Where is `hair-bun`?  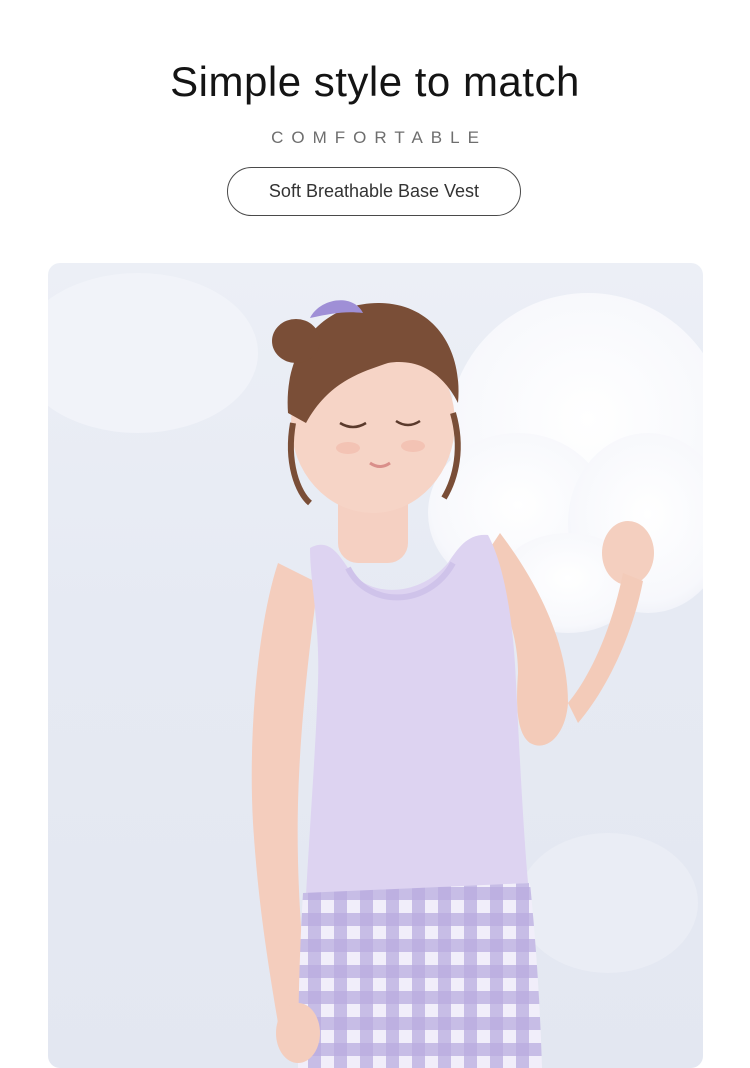 hair-bun is located at coordinates (296, 341).